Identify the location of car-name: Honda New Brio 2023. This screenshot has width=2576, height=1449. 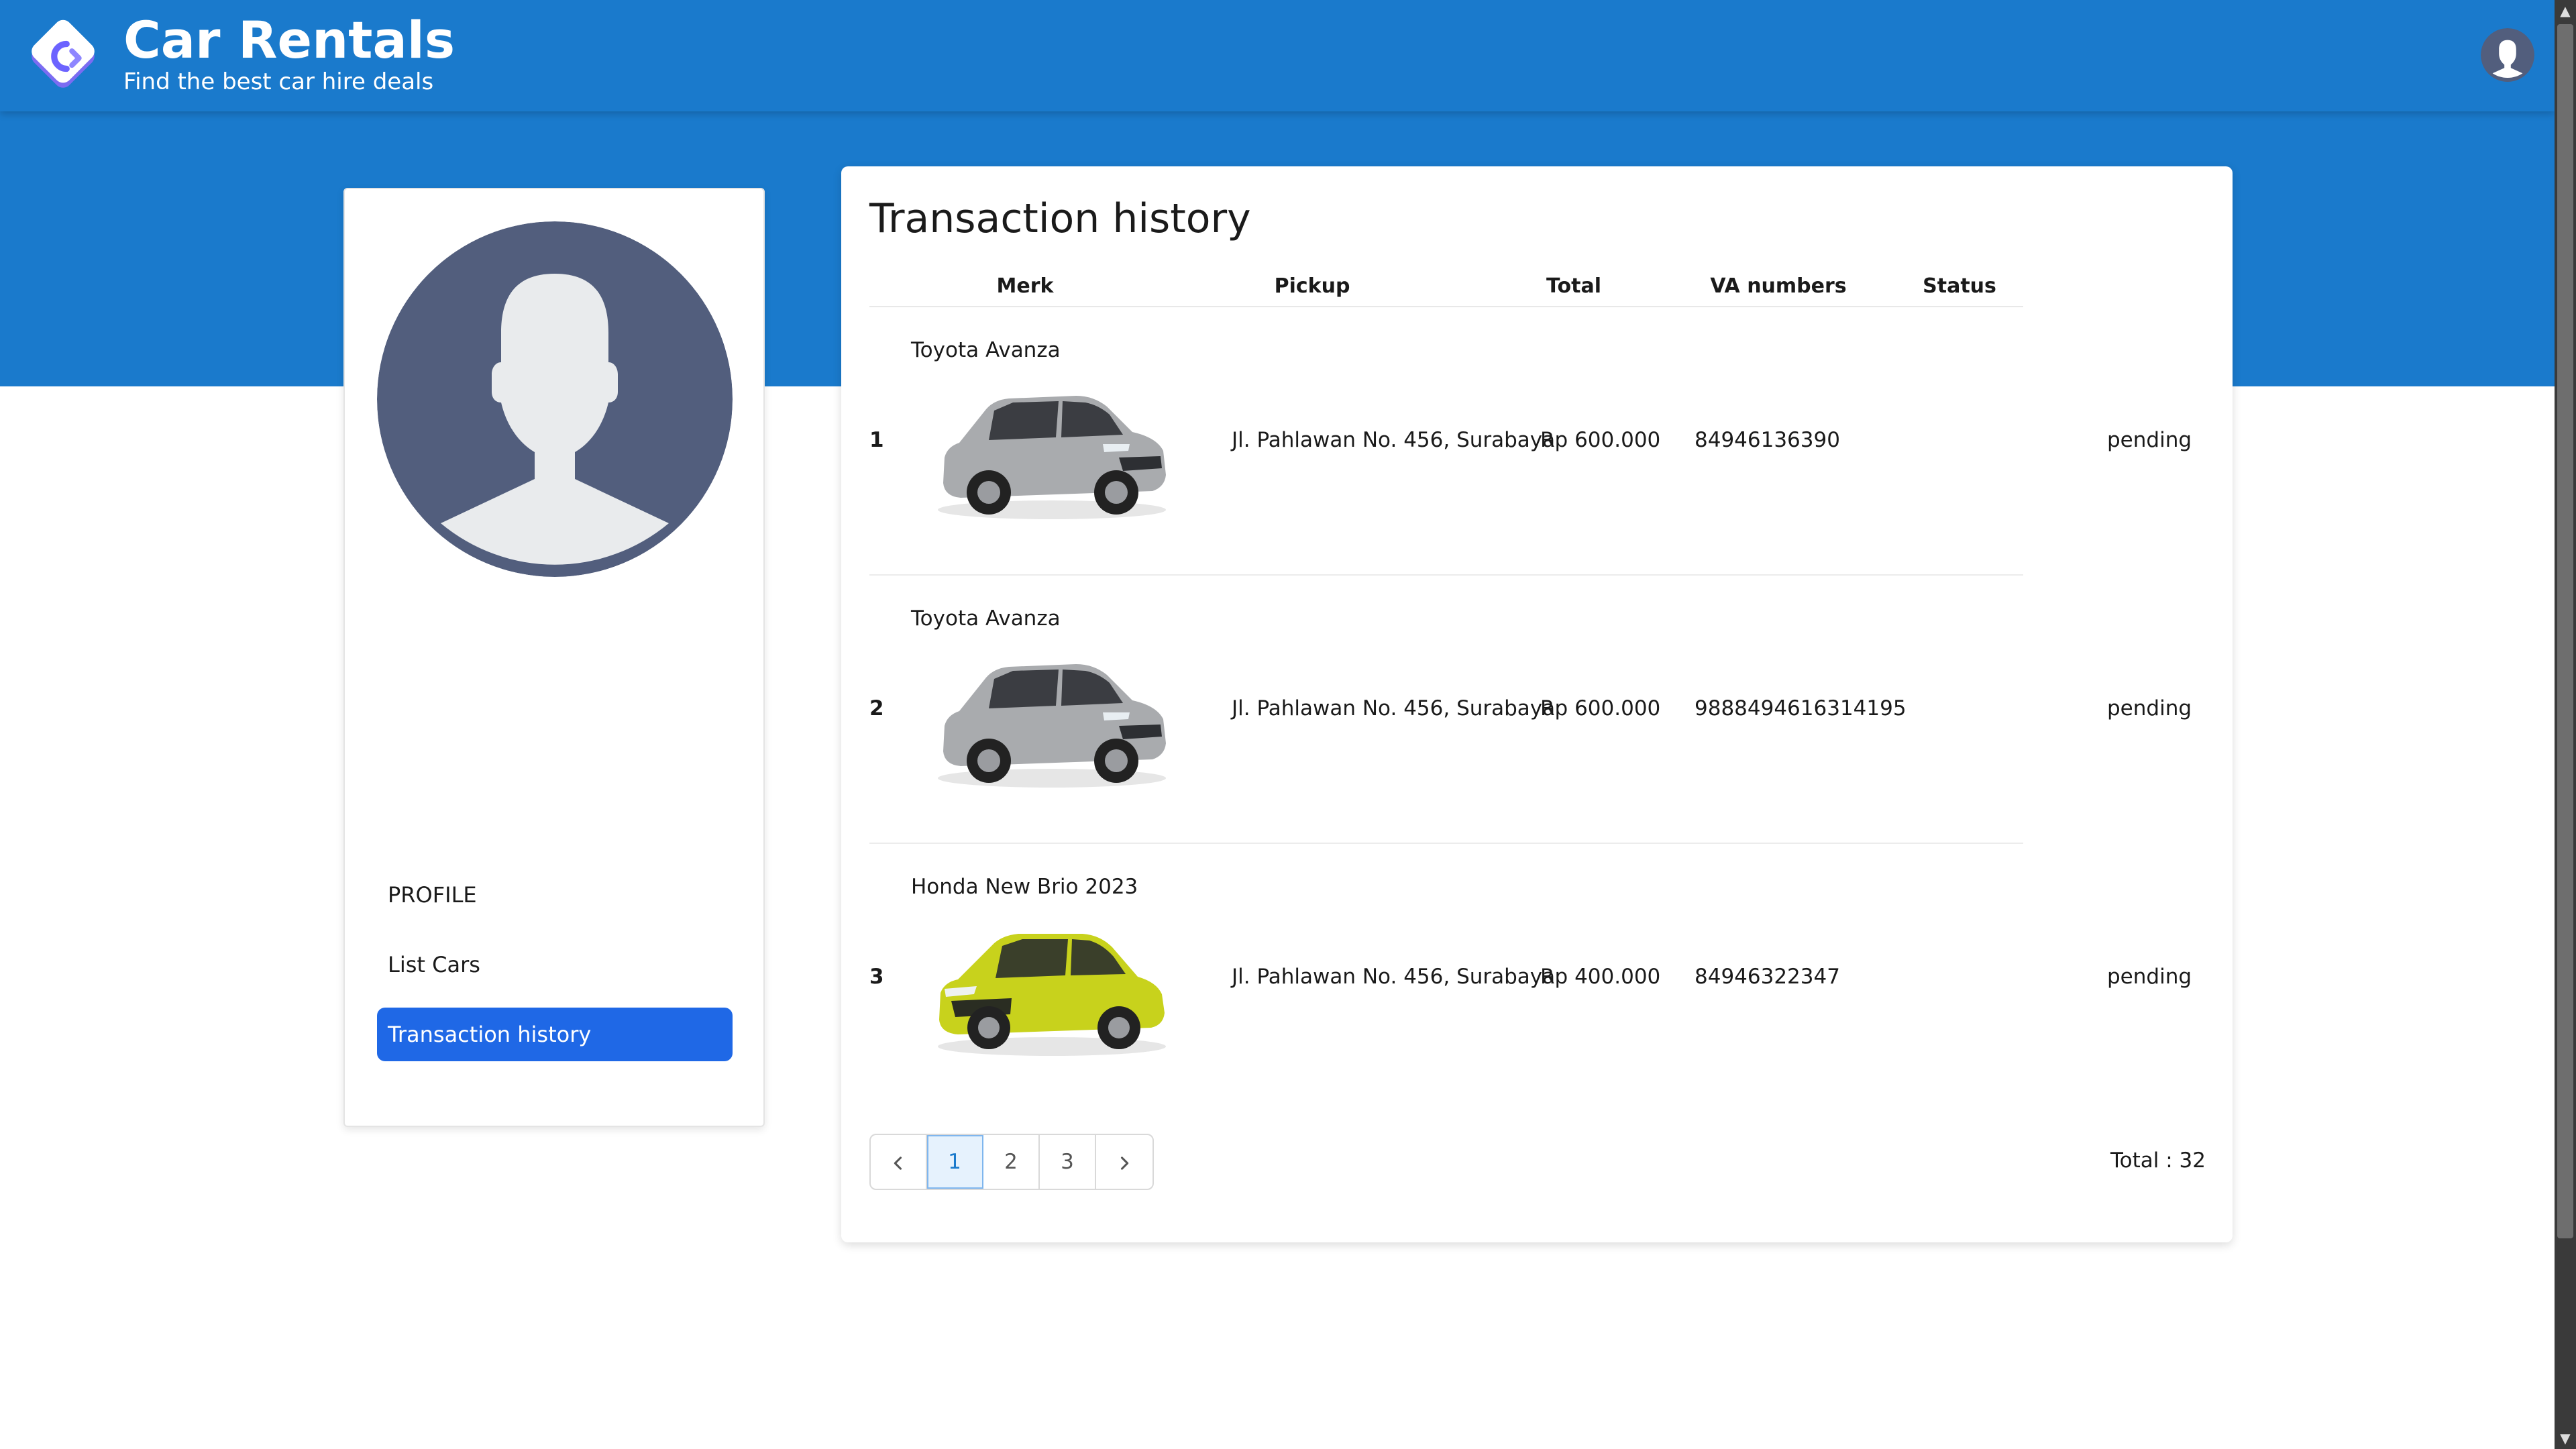
(1024, 887).